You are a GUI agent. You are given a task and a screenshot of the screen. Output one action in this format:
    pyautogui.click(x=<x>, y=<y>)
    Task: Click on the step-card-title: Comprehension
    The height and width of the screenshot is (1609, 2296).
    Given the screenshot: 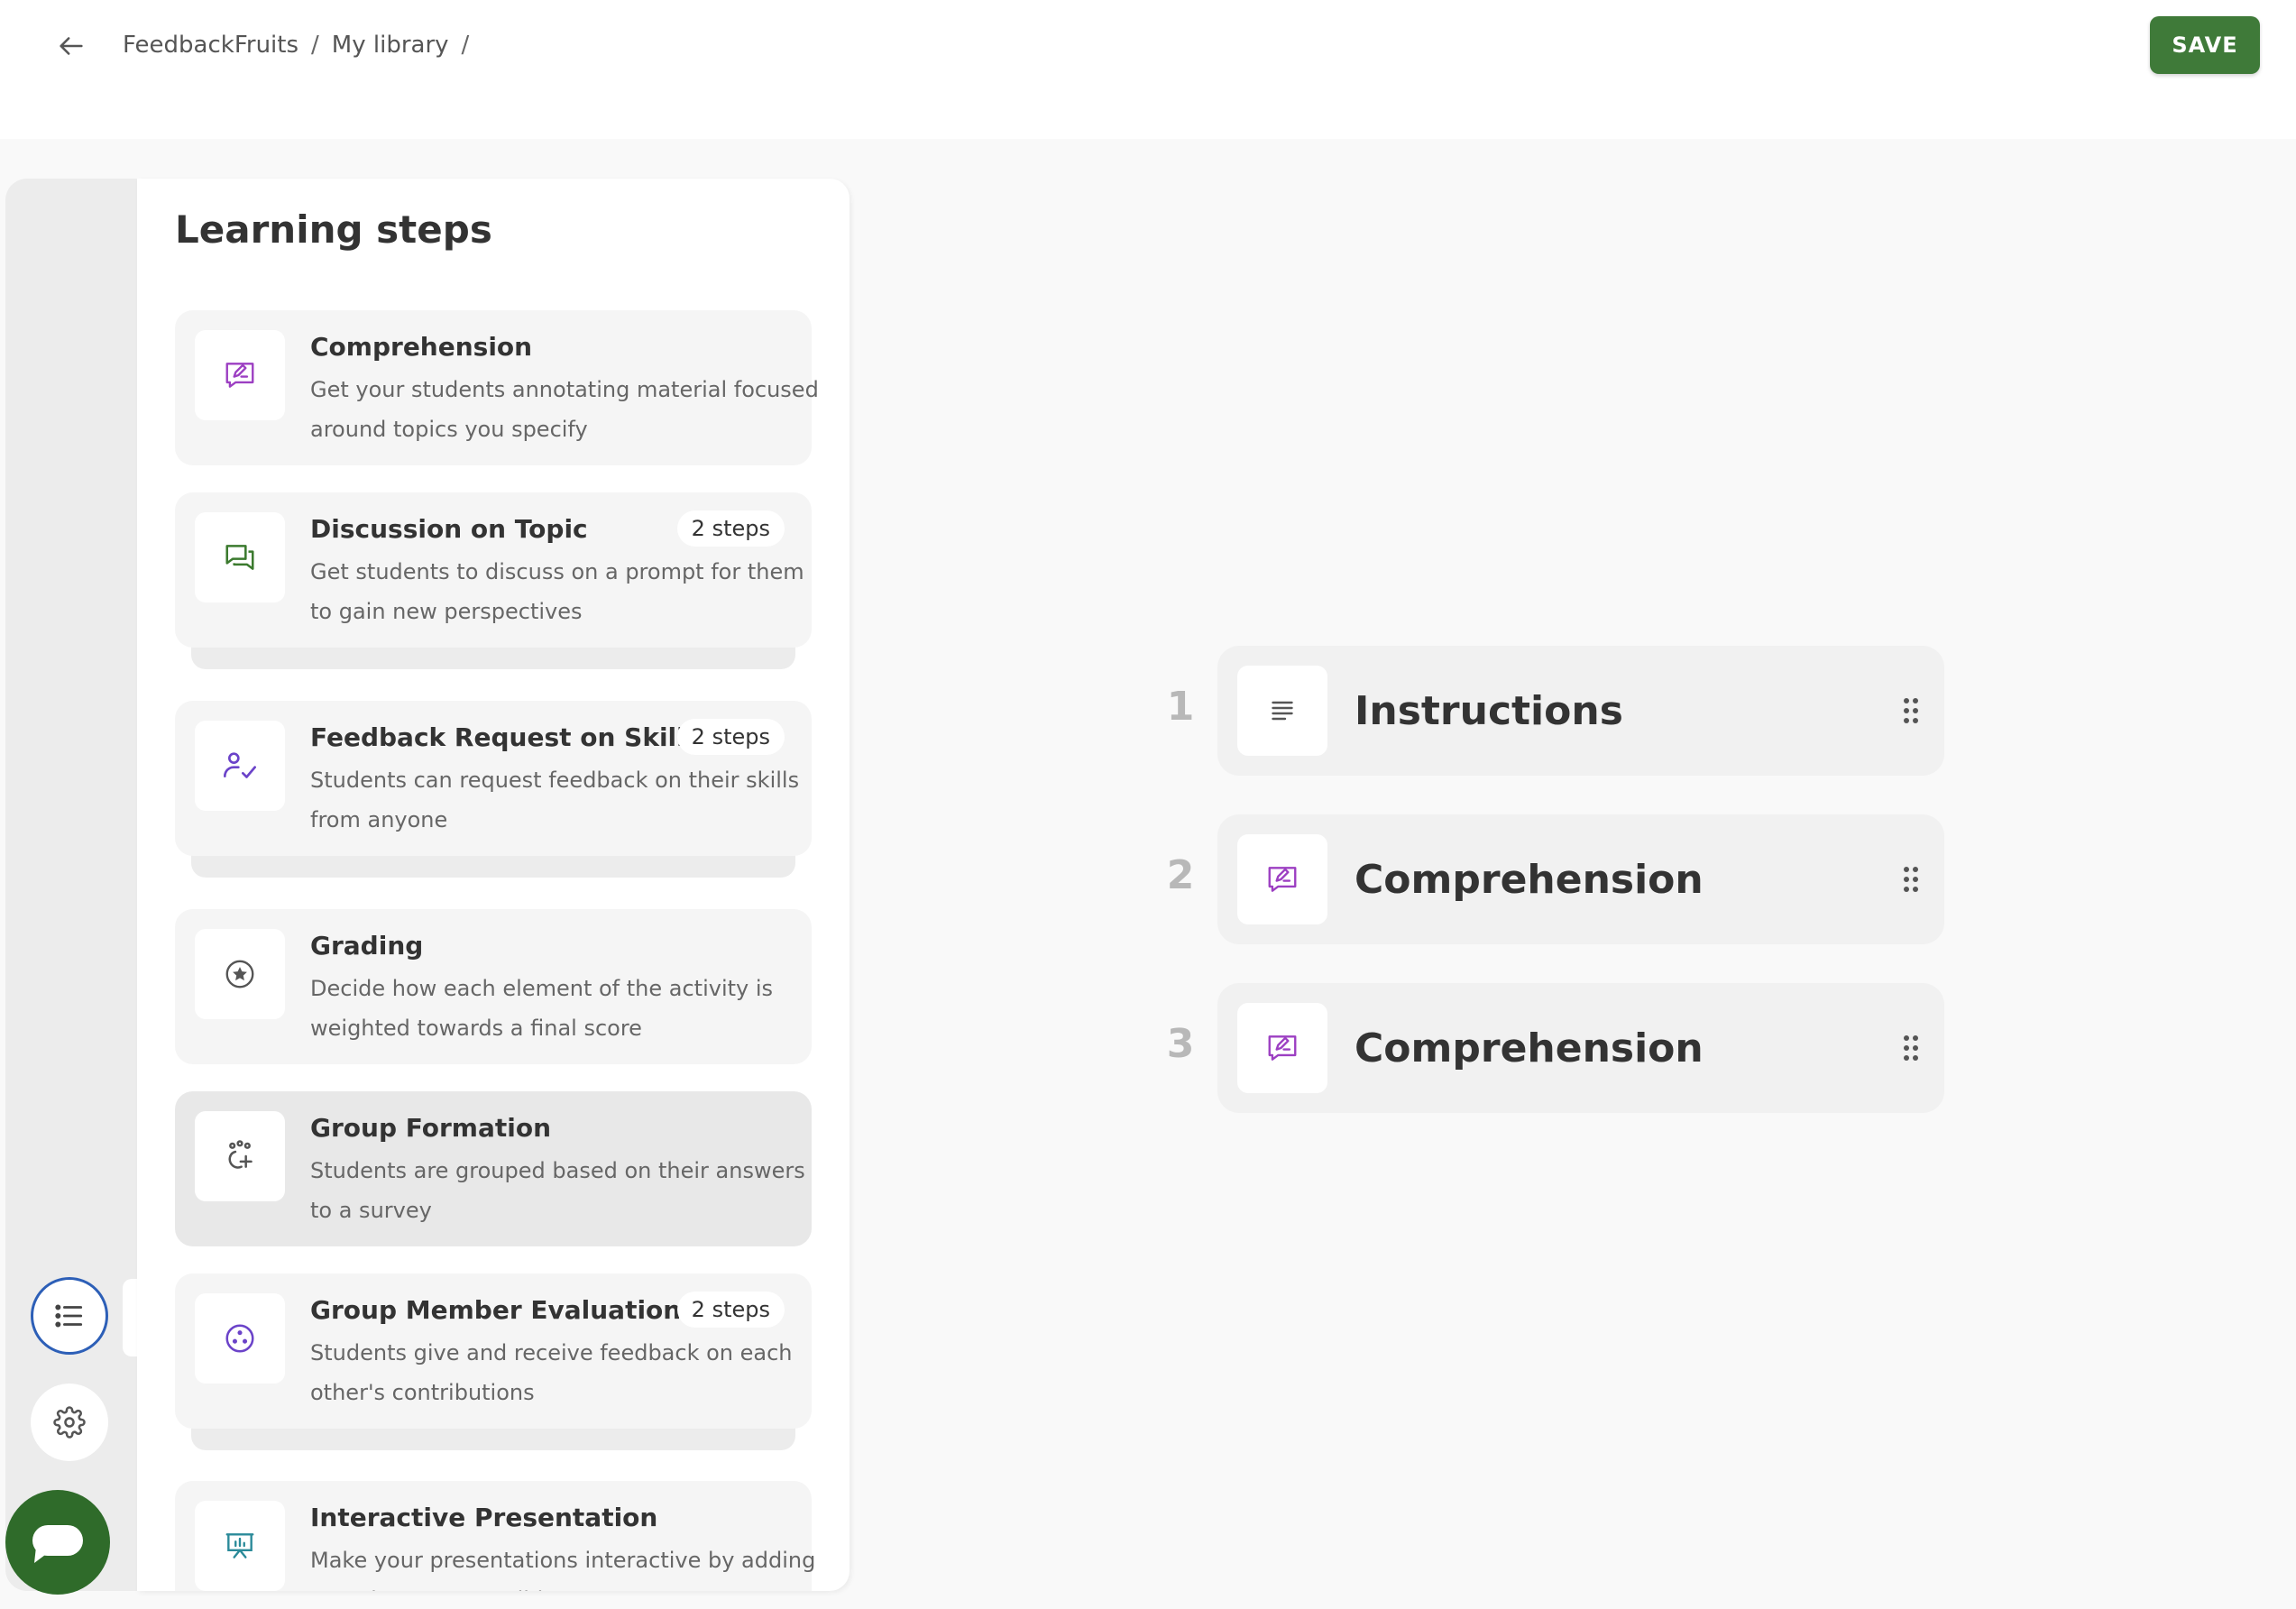 What is the action you would take?
    pyautogui.click(x=421, y=347)
    